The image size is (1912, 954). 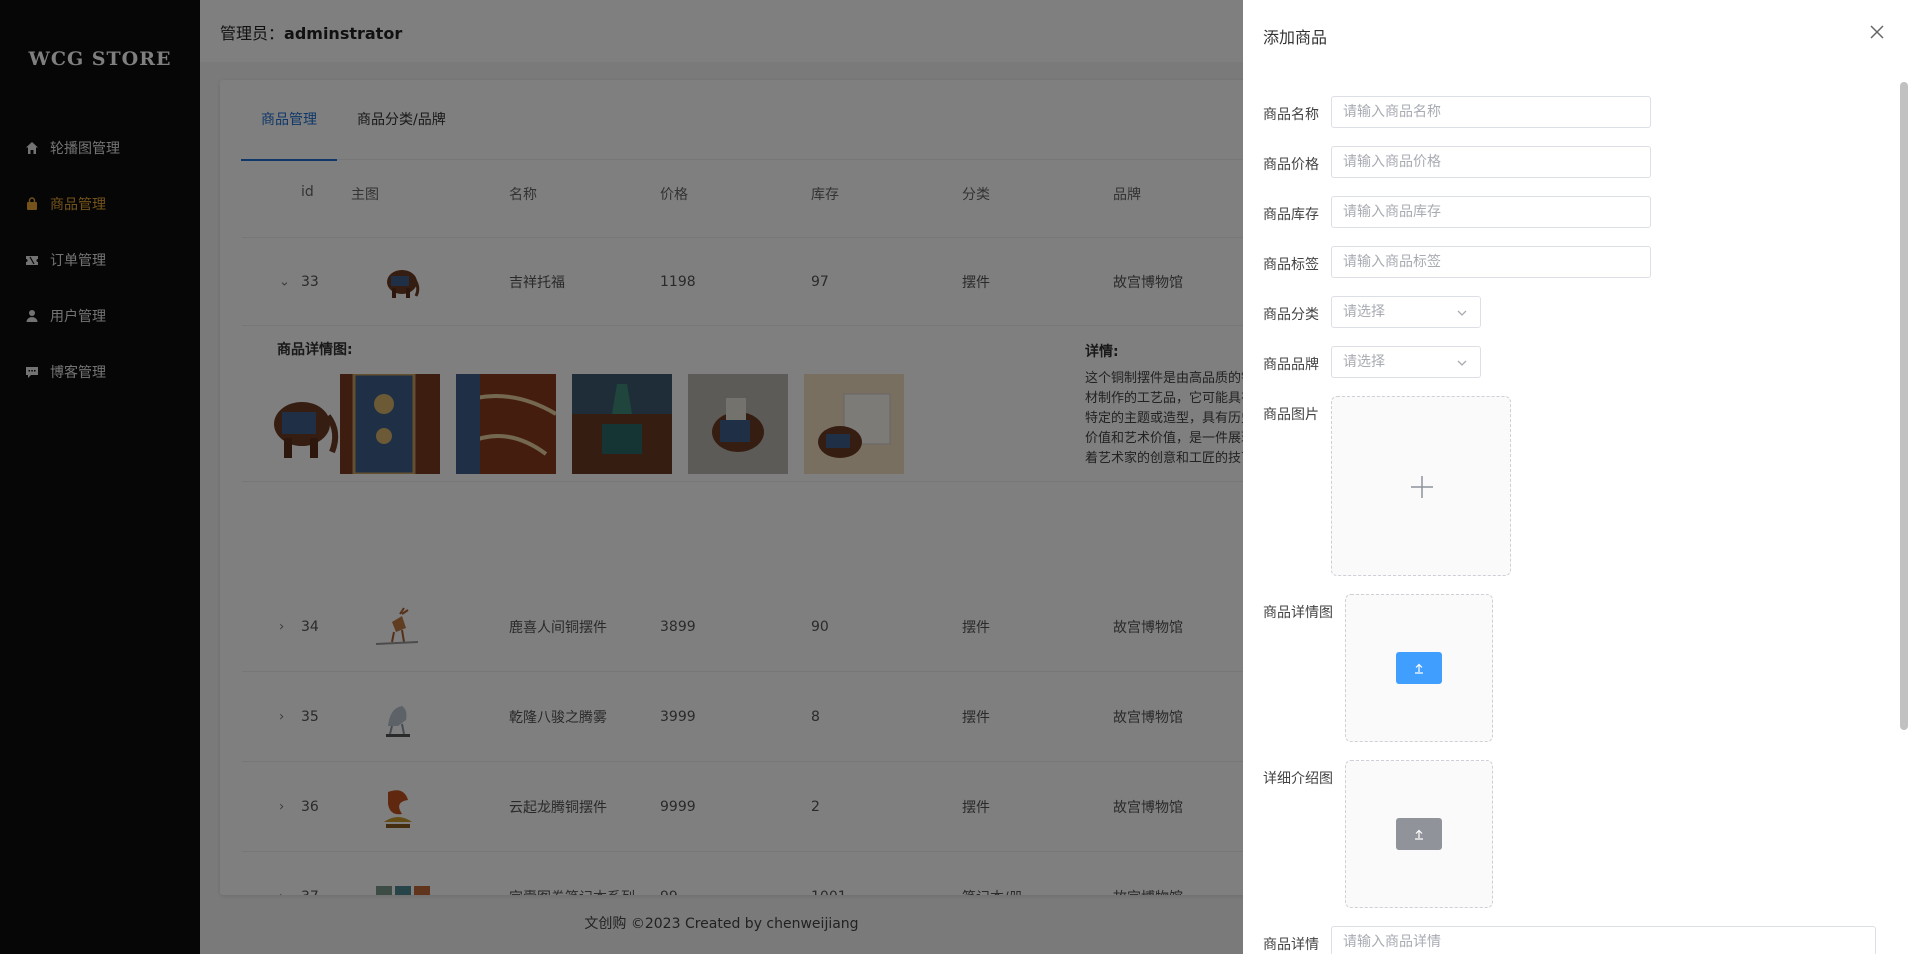 What do you see at coordinates (1491, 212) in the screenshot?
I see `product-stock-input` at bounding box center [1491, 212].